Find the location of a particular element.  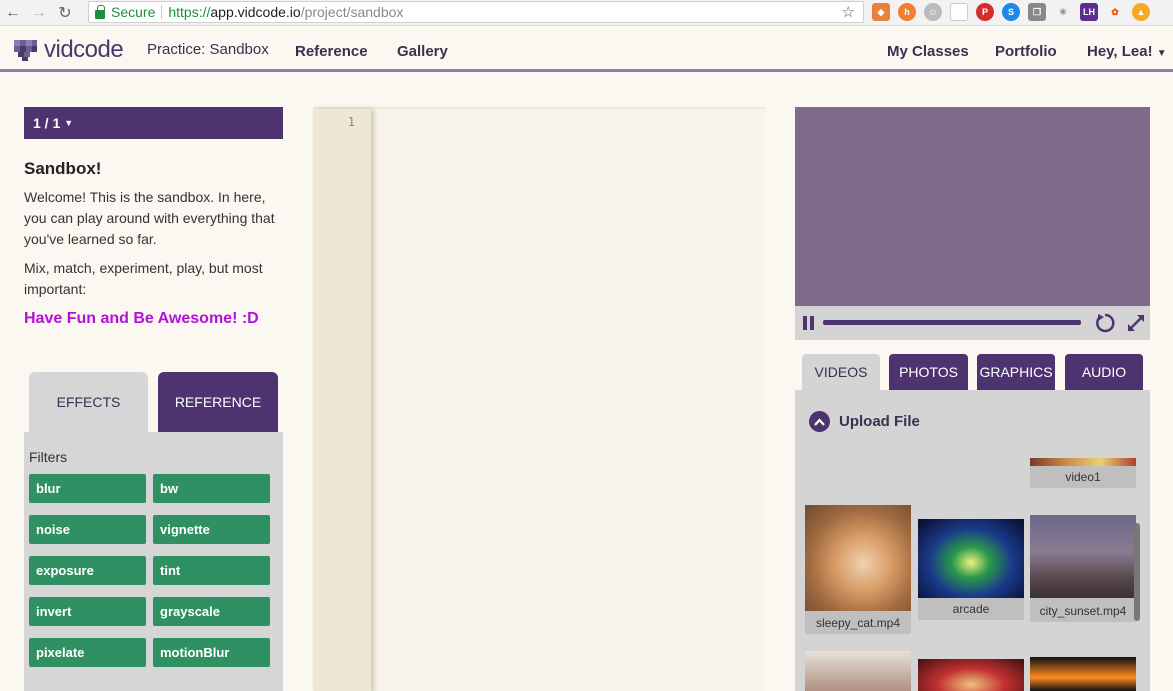

url-scheme: https:// is located at coordinates (189, 12).